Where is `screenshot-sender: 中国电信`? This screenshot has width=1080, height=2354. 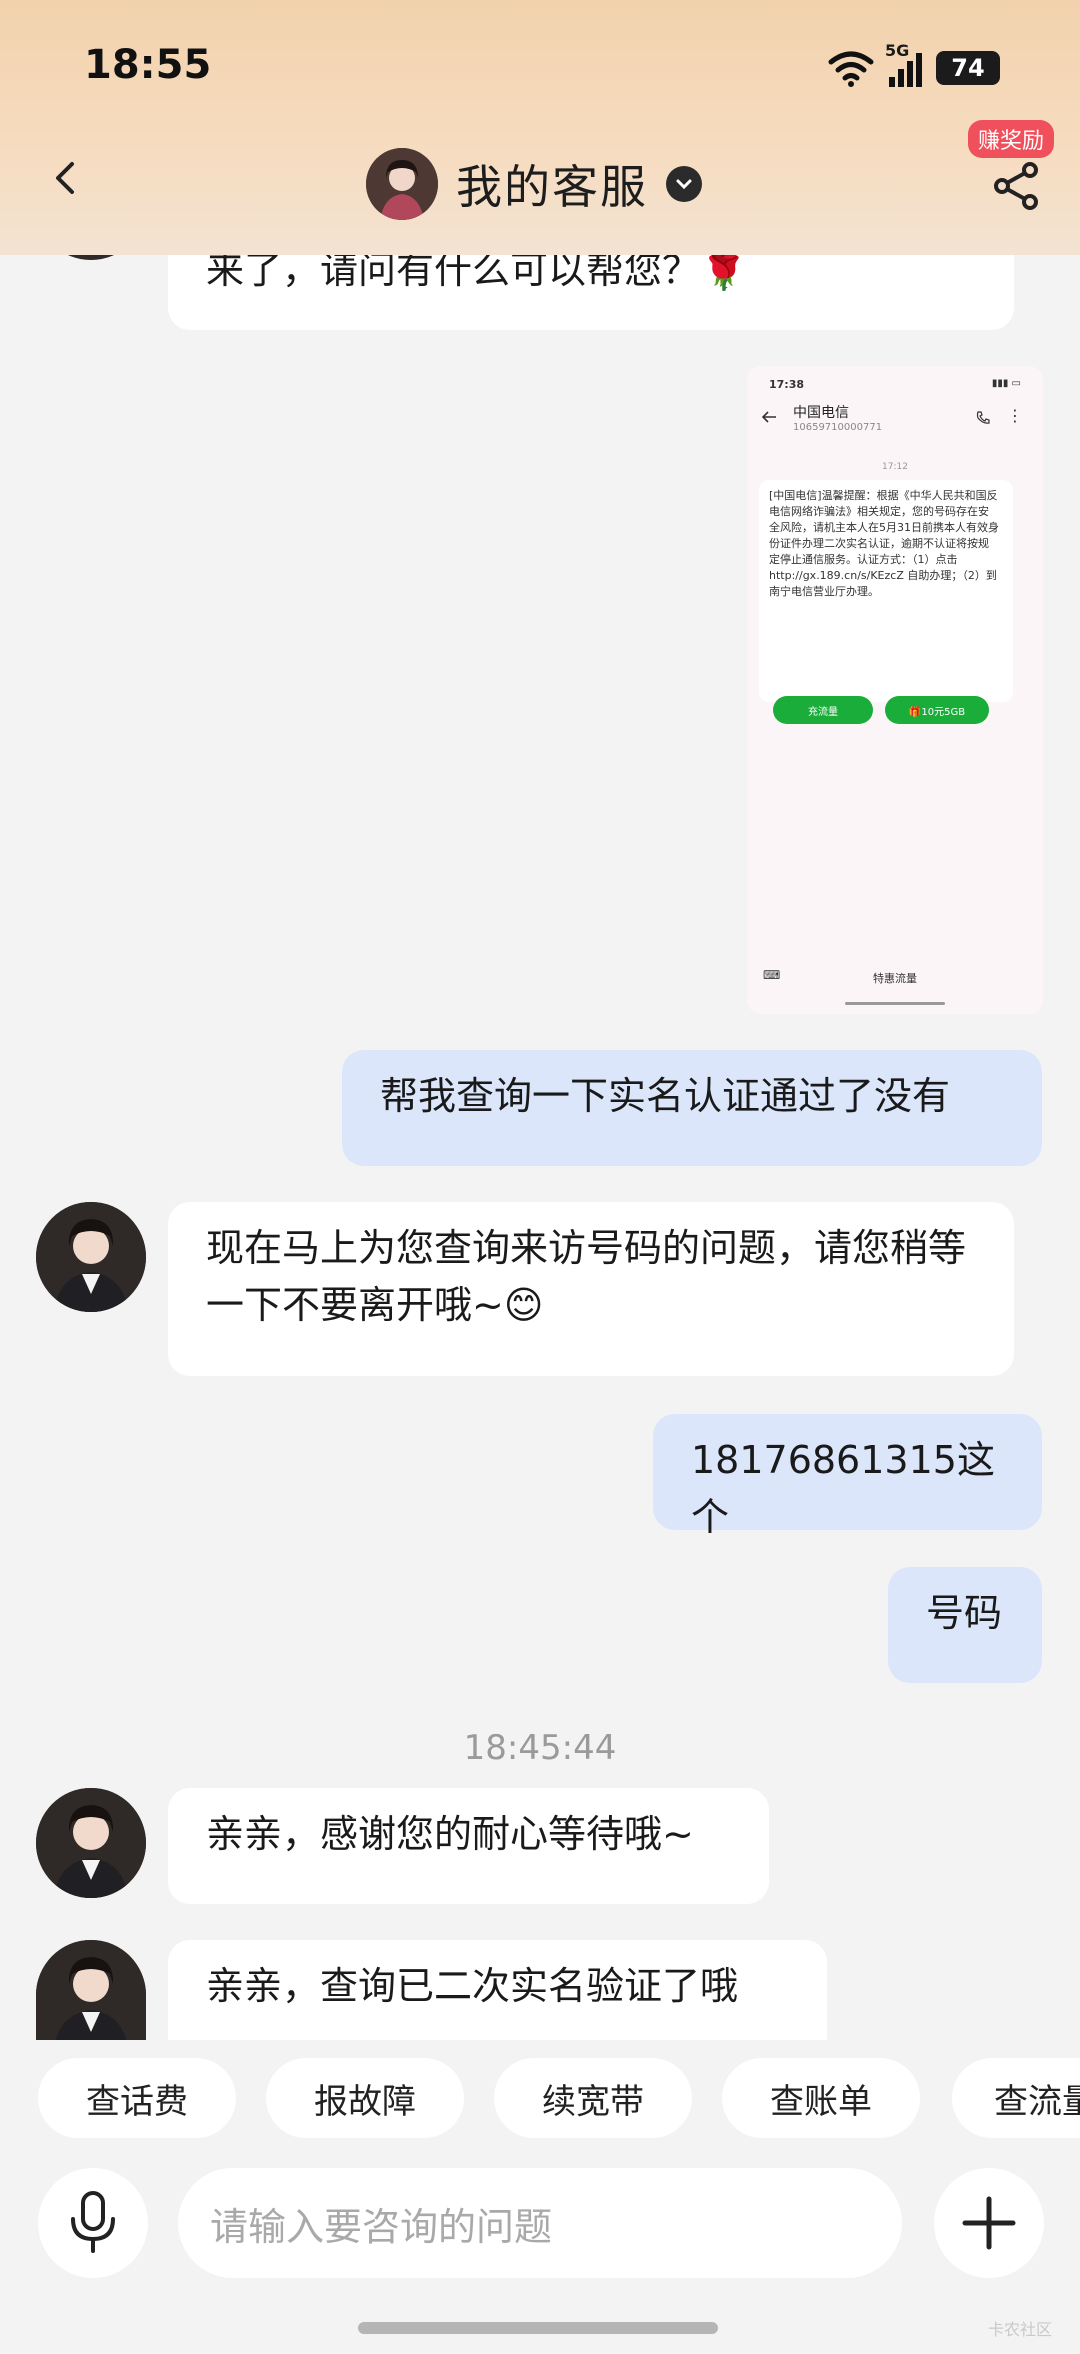 screenshot-sender: 中国电信 is located at coordinates (821, 413).